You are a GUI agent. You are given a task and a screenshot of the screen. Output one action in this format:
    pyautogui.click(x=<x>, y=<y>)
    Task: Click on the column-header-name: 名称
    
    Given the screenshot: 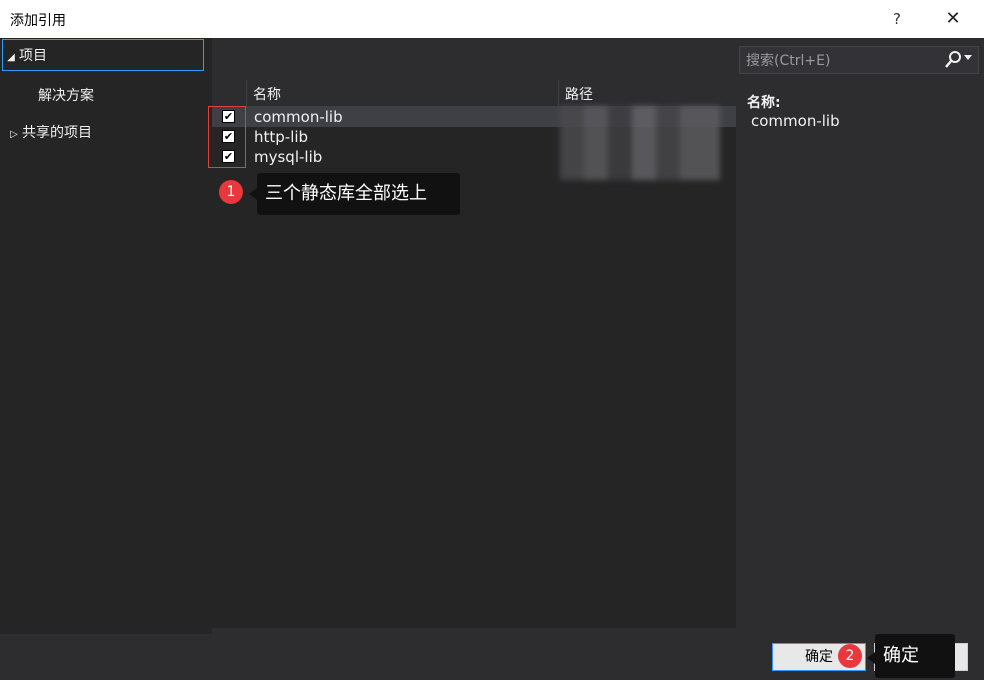 What is the action you would take?
    pyautogui.click(x=267, y=94)
    